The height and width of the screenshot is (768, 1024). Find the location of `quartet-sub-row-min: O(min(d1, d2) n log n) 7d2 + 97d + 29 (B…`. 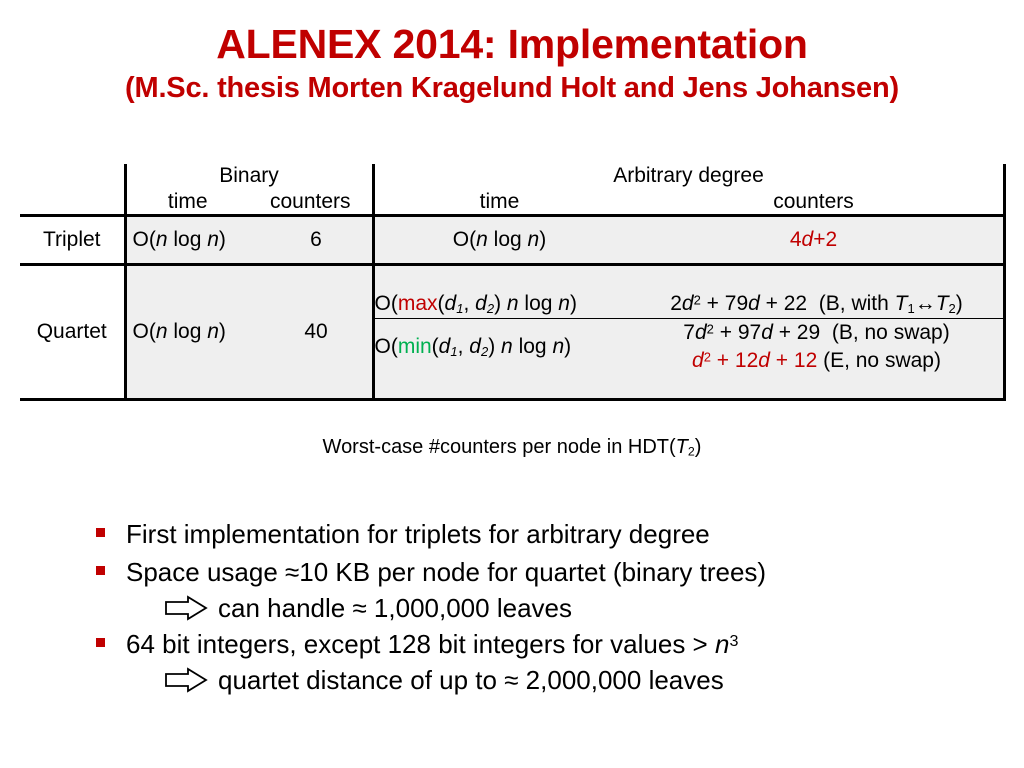

quartet-sub-row-min: O(min(d1, d2) n log n) 7d2 + 97d + 29 (B… is located at coordinates (689, 338).